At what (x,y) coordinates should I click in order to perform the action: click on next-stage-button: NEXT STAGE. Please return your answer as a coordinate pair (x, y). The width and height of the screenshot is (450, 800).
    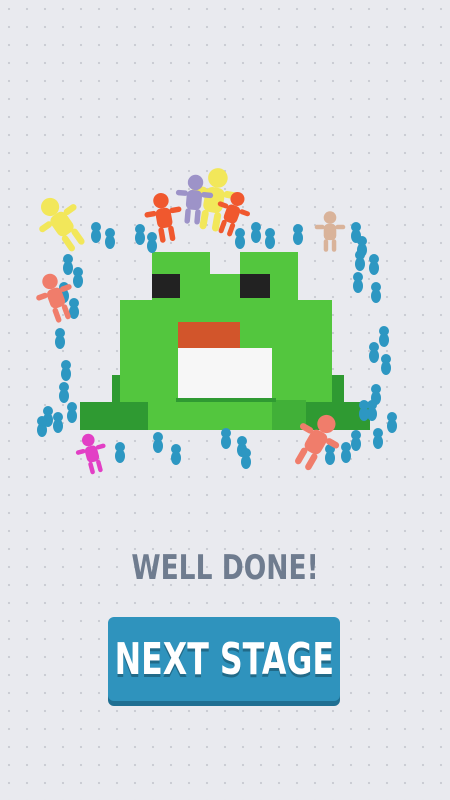
    Looking at the image, I should click on (224, 659).